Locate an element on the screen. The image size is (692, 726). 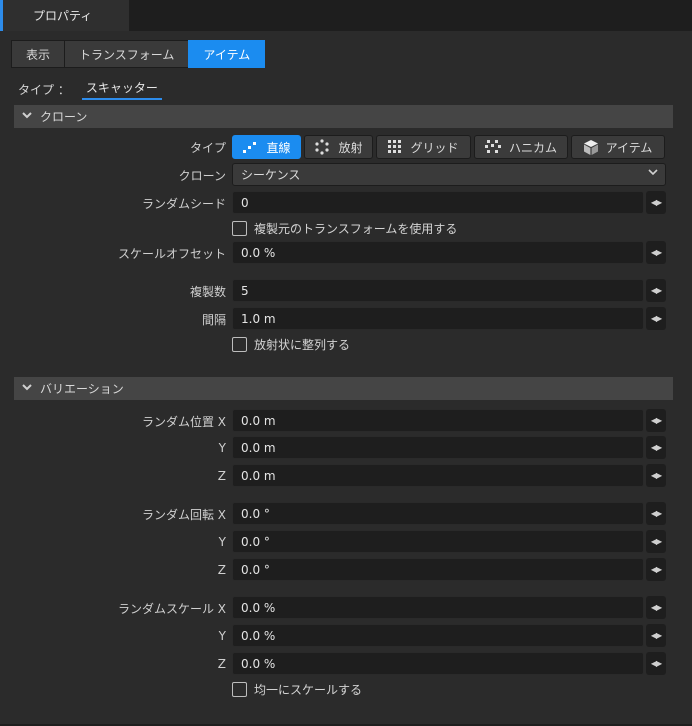
uniform-scale-checkbox: 均一にスケールする is located at coordinates (297, 689).